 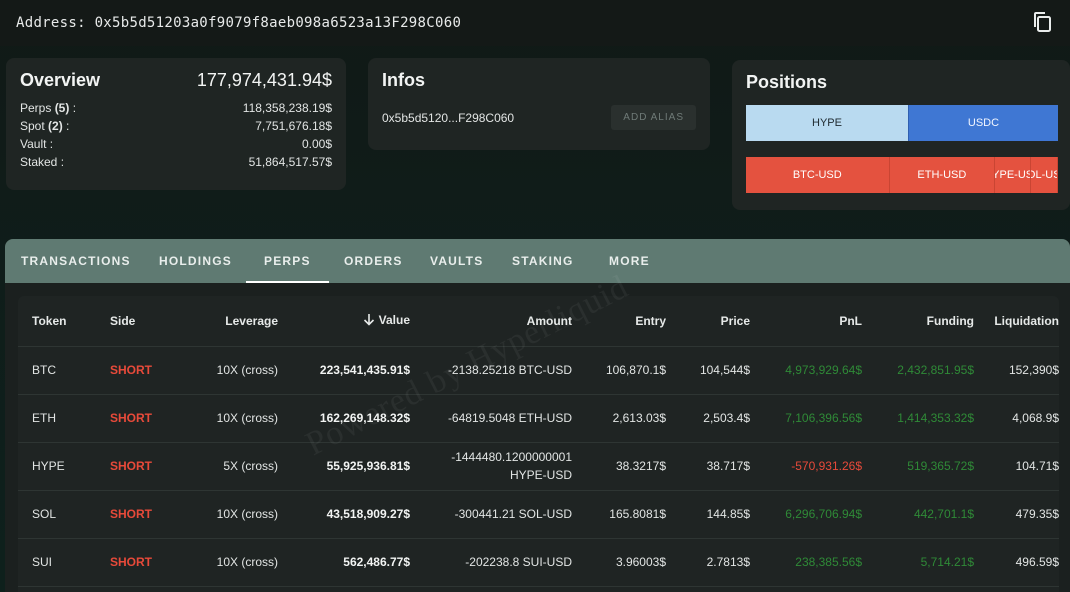 What do you see at coordinates (806, 370) in the screenshot?
I see `cell-pnl: 4,973,929.64$` at bounding box center [806, 370].